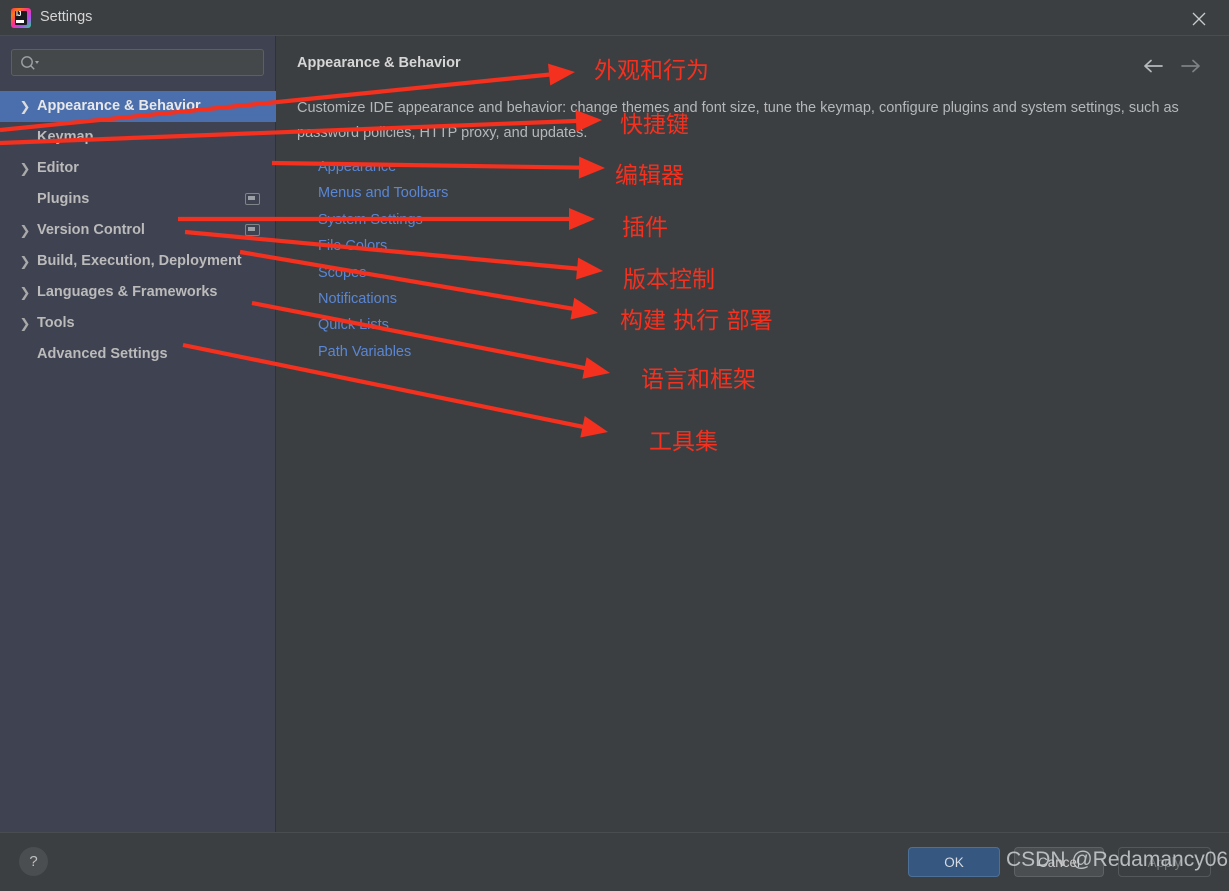 The image size is (1229, 891). I want to click on sidebar-item-label: Build, Execution, Deployment, so click(139, 261).